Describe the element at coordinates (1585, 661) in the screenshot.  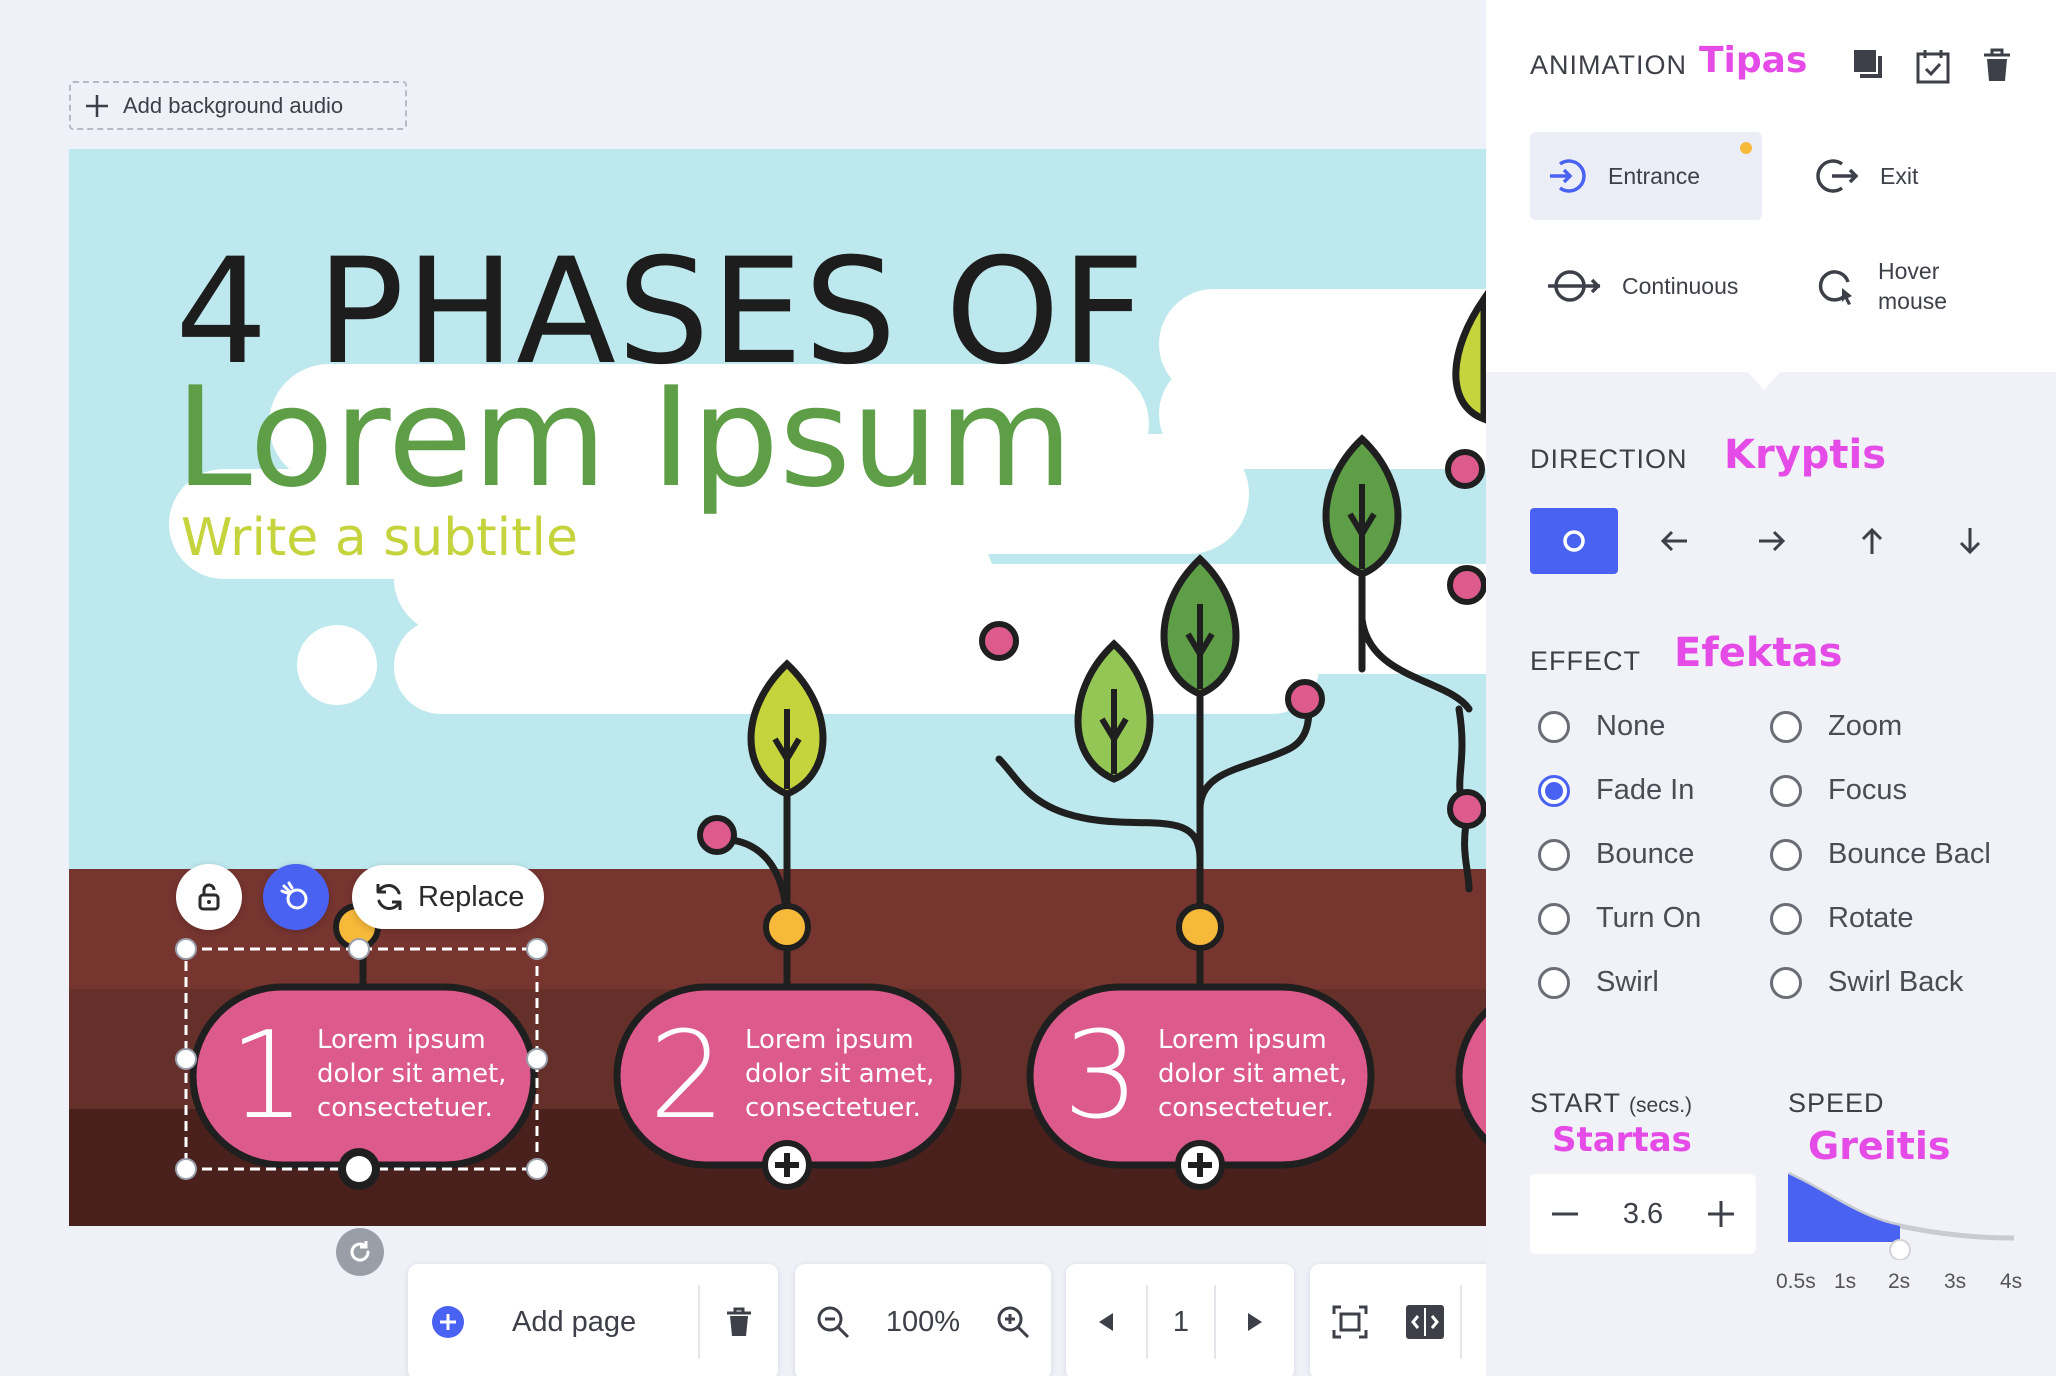
I see `effect-title: EFFECT` at that location.